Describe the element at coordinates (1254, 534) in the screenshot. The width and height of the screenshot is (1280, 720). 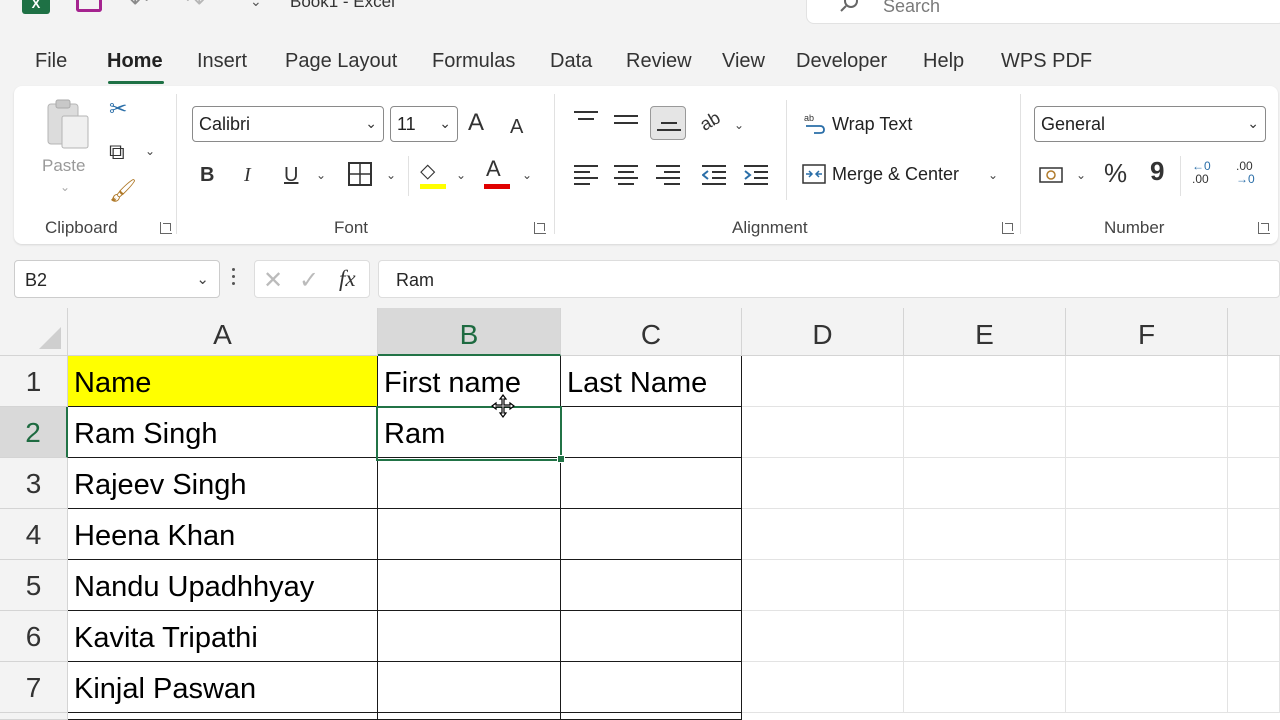
I see `cell-g4` at that location.